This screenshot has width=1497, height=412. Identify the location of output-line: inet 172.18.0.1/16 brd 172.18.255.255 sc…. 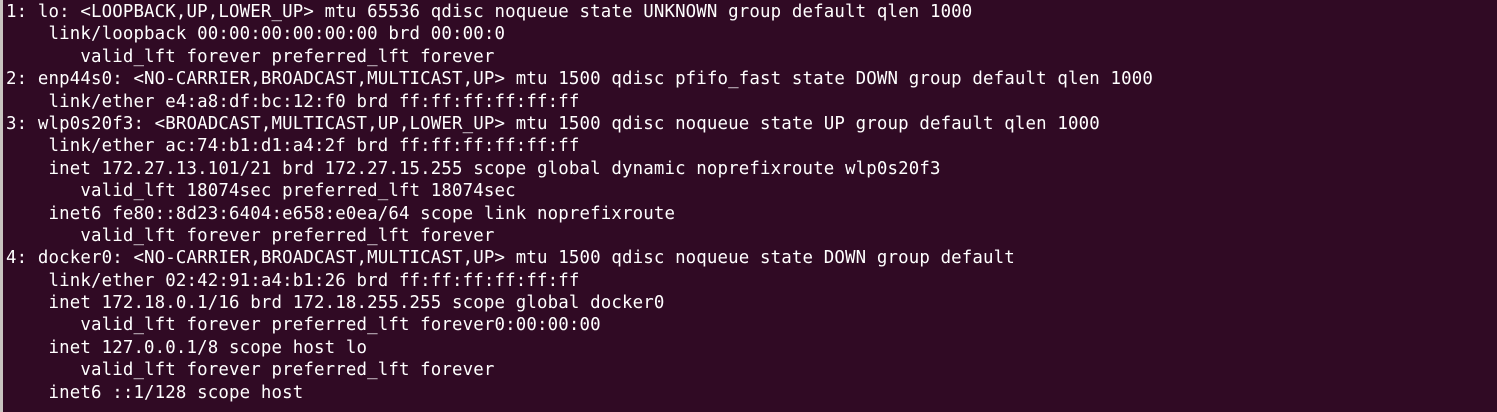
(335, 303).